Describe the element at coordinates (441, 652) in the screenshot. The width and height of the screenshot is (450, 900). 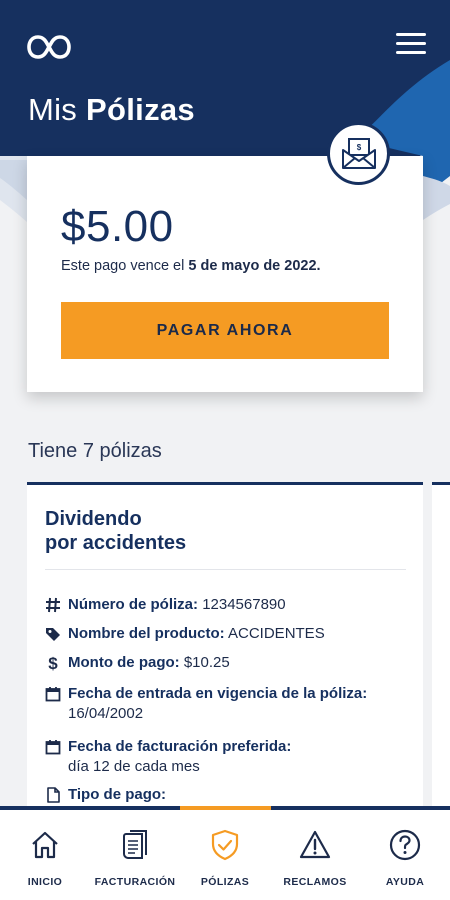
I see `next-policy-card` at that location.